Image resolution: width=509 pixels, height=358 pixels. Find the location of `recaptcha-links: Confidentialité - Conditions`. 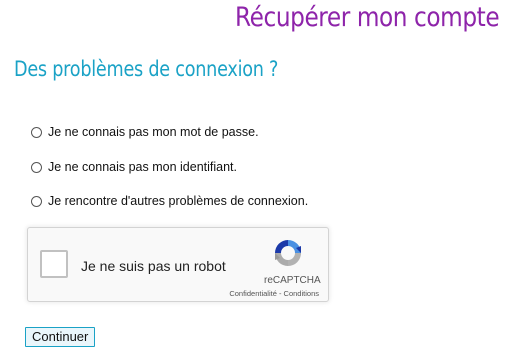

recaptcha-links: Confidentialité - Conditions is located at coordinates (274, 293).